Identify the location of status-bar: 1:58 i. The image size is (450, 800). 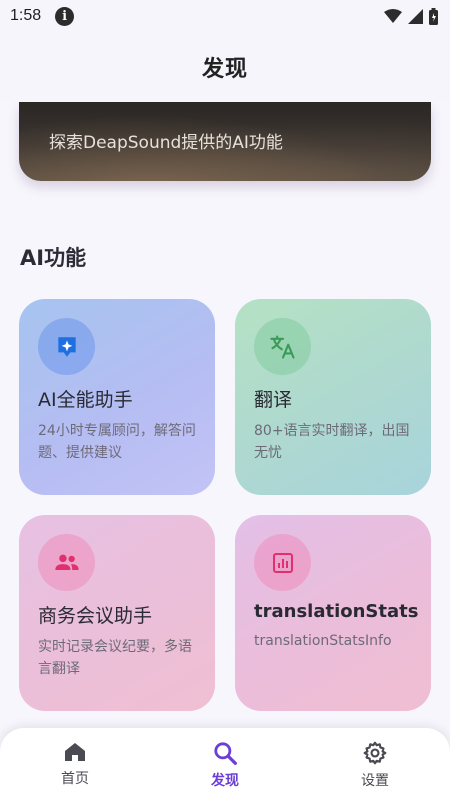
(225, 16).